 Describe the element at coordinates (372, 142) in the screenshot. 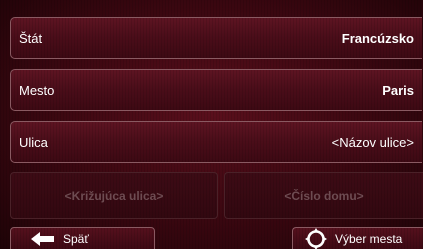

I see `street-value: <Názov ulice>` at that location.